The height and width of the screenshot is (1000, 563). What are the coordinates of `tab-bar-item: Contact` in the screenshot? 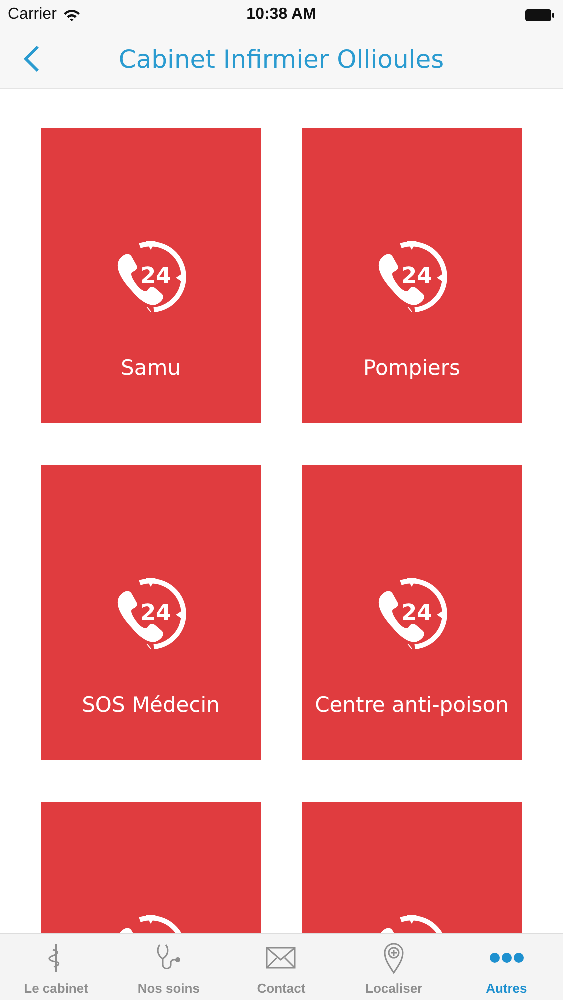 It's located at (281, 967).